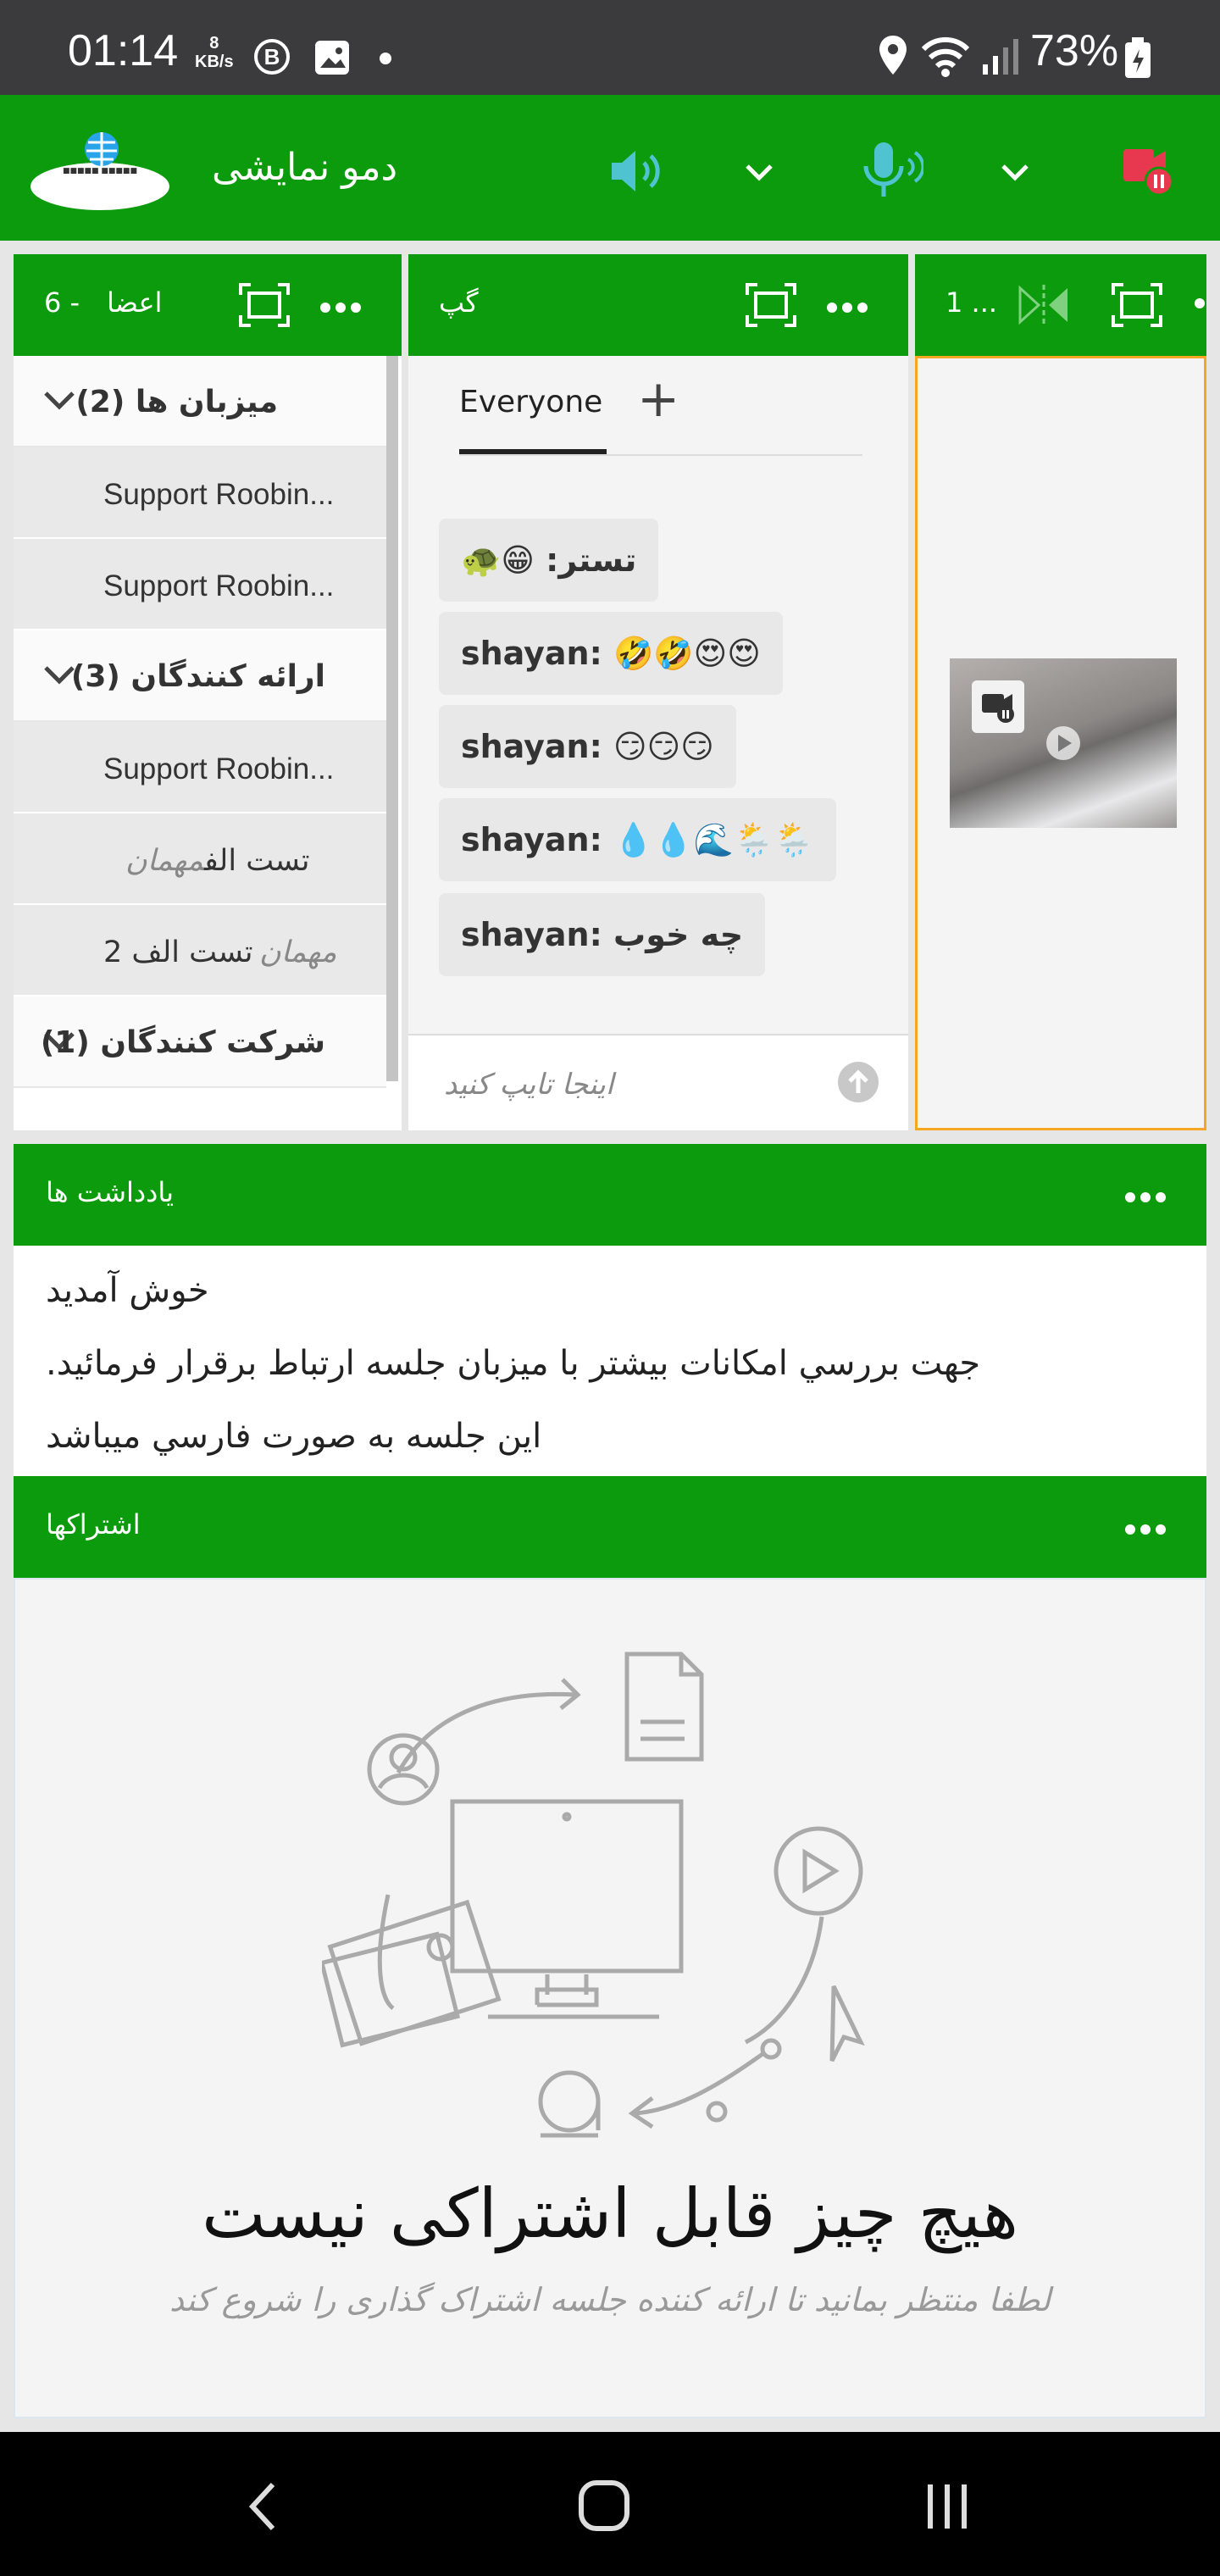  I want to click on add-tab-button: +, so click(658, 399).